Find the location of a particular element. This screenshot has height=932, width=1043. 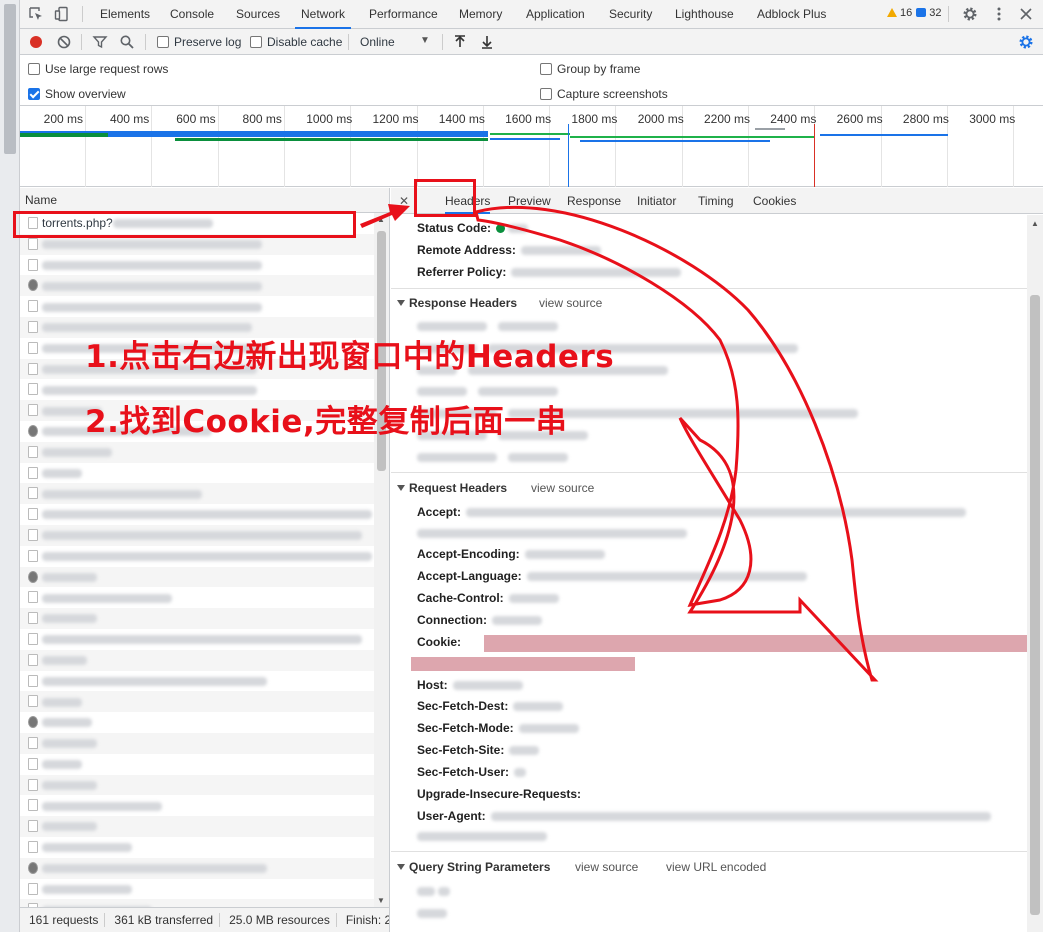

tab-application: Application is located at coordinates (555, 14).